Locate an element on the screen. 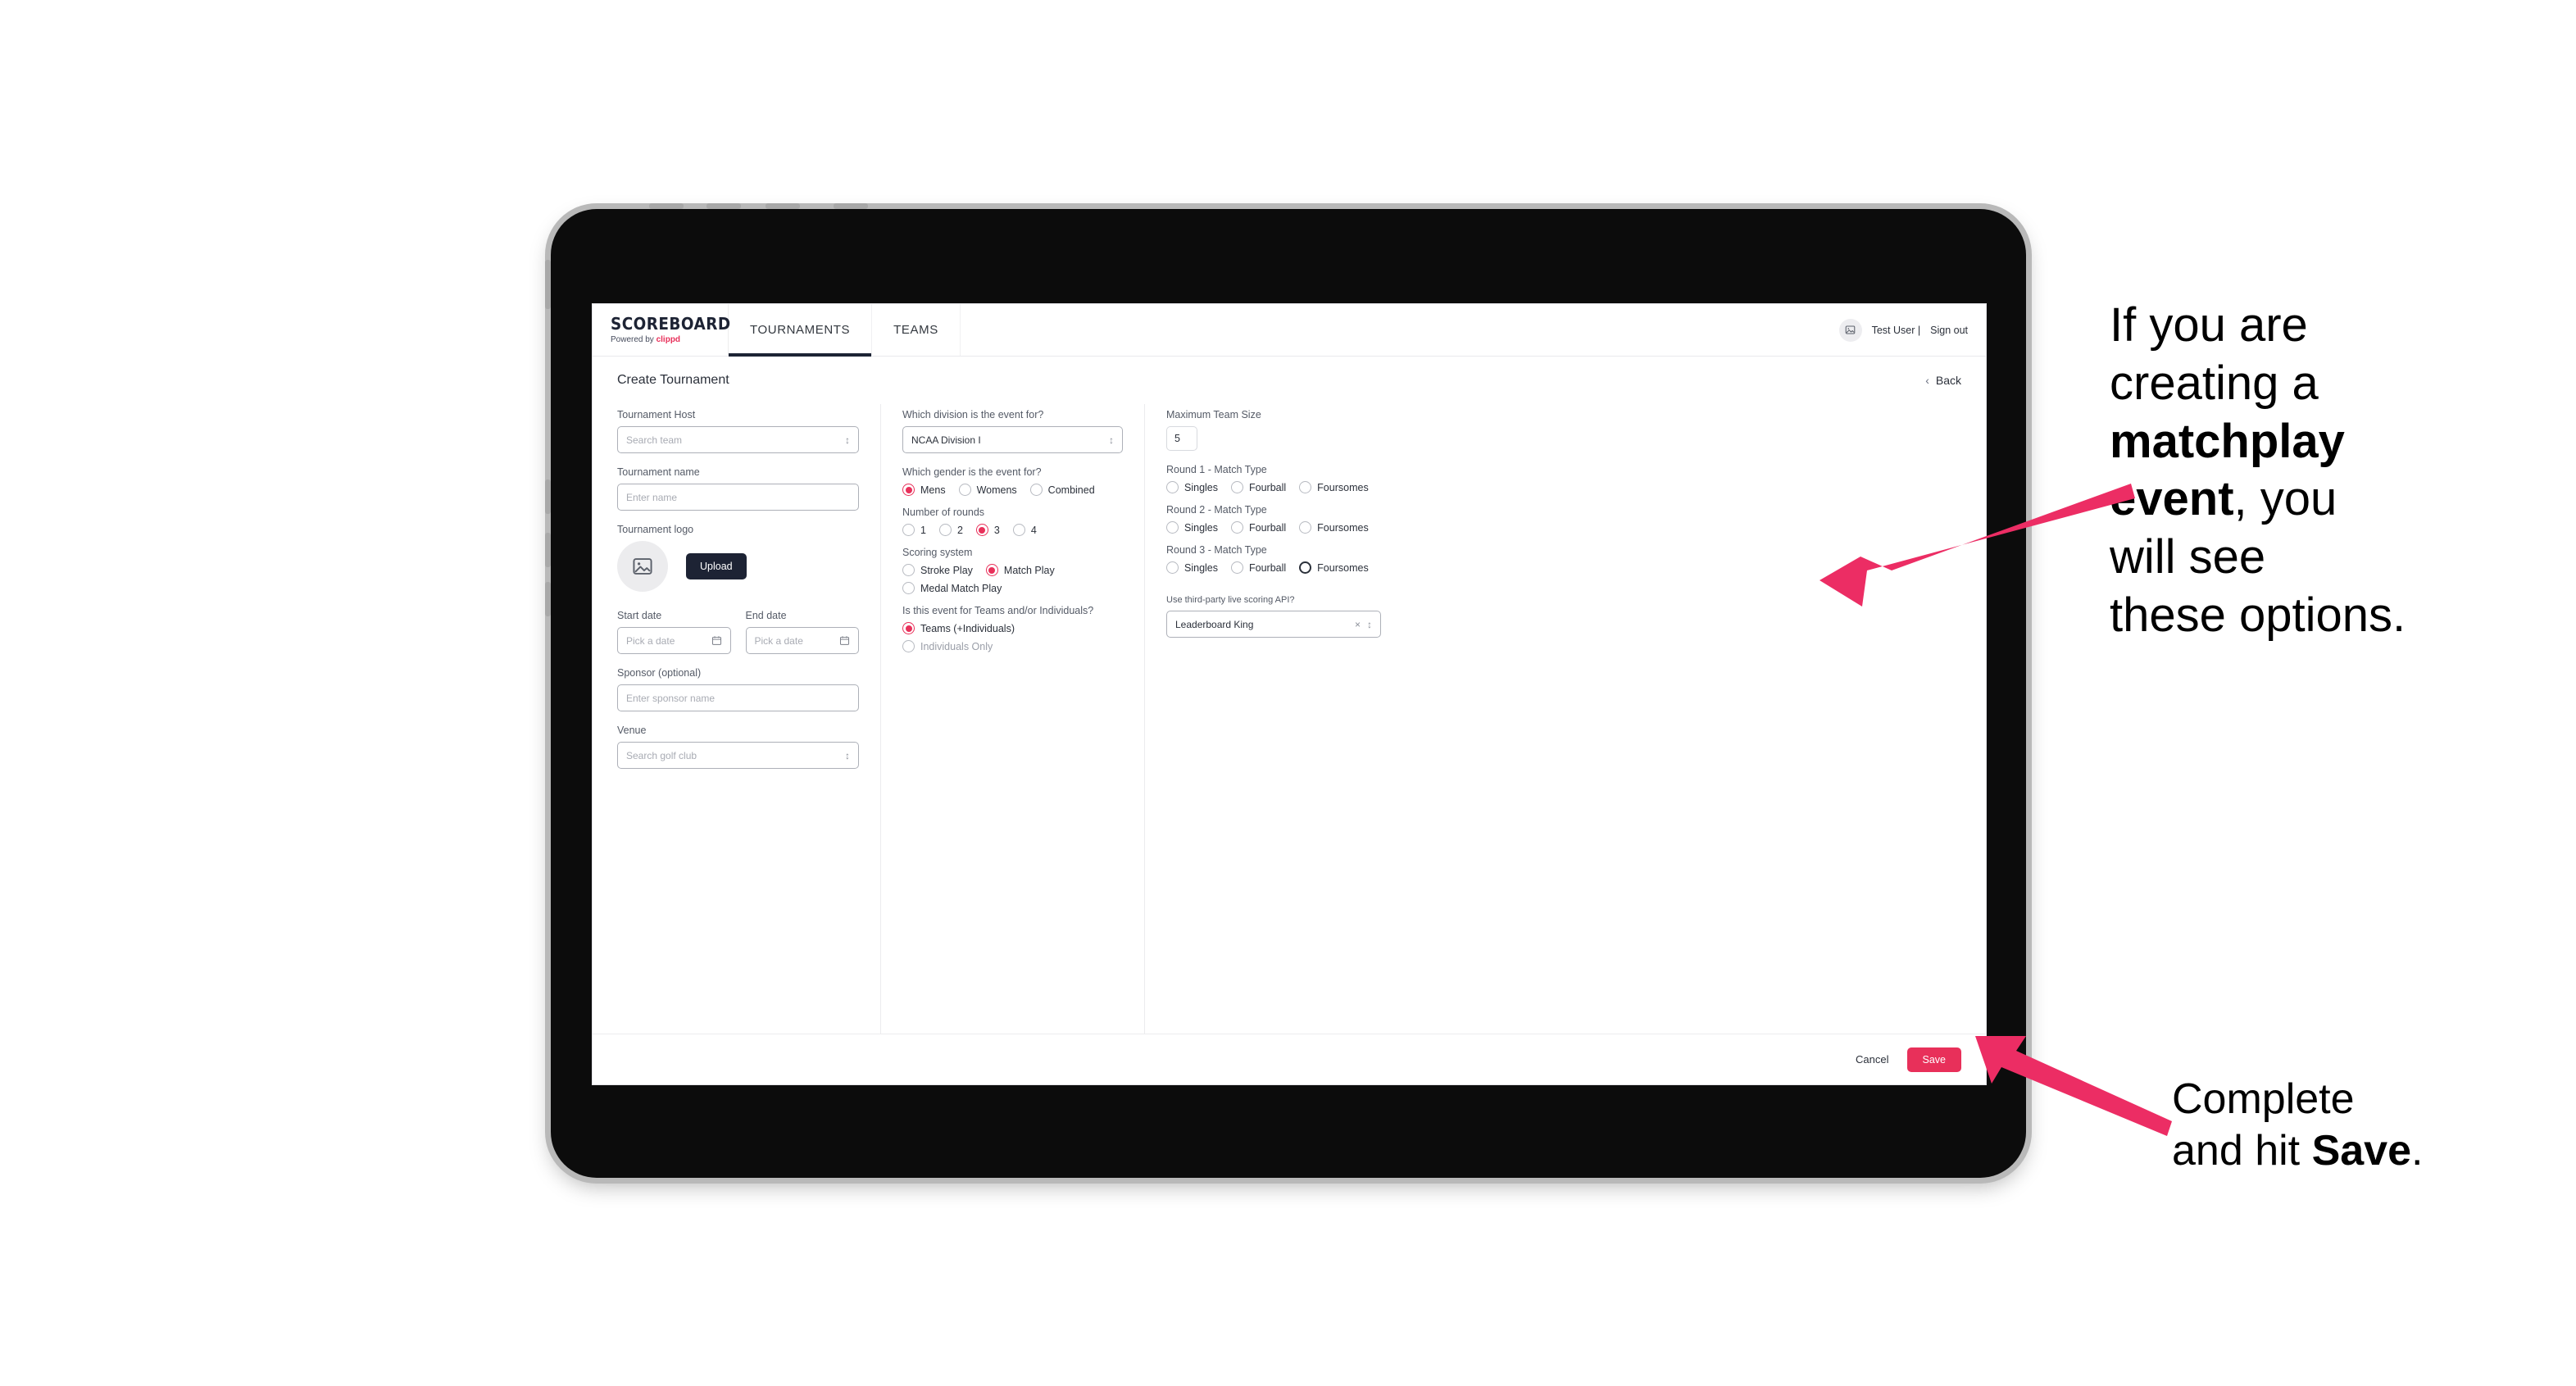  participants-option-individuals-only: Individuals Only is located at coordinates (947, 646).